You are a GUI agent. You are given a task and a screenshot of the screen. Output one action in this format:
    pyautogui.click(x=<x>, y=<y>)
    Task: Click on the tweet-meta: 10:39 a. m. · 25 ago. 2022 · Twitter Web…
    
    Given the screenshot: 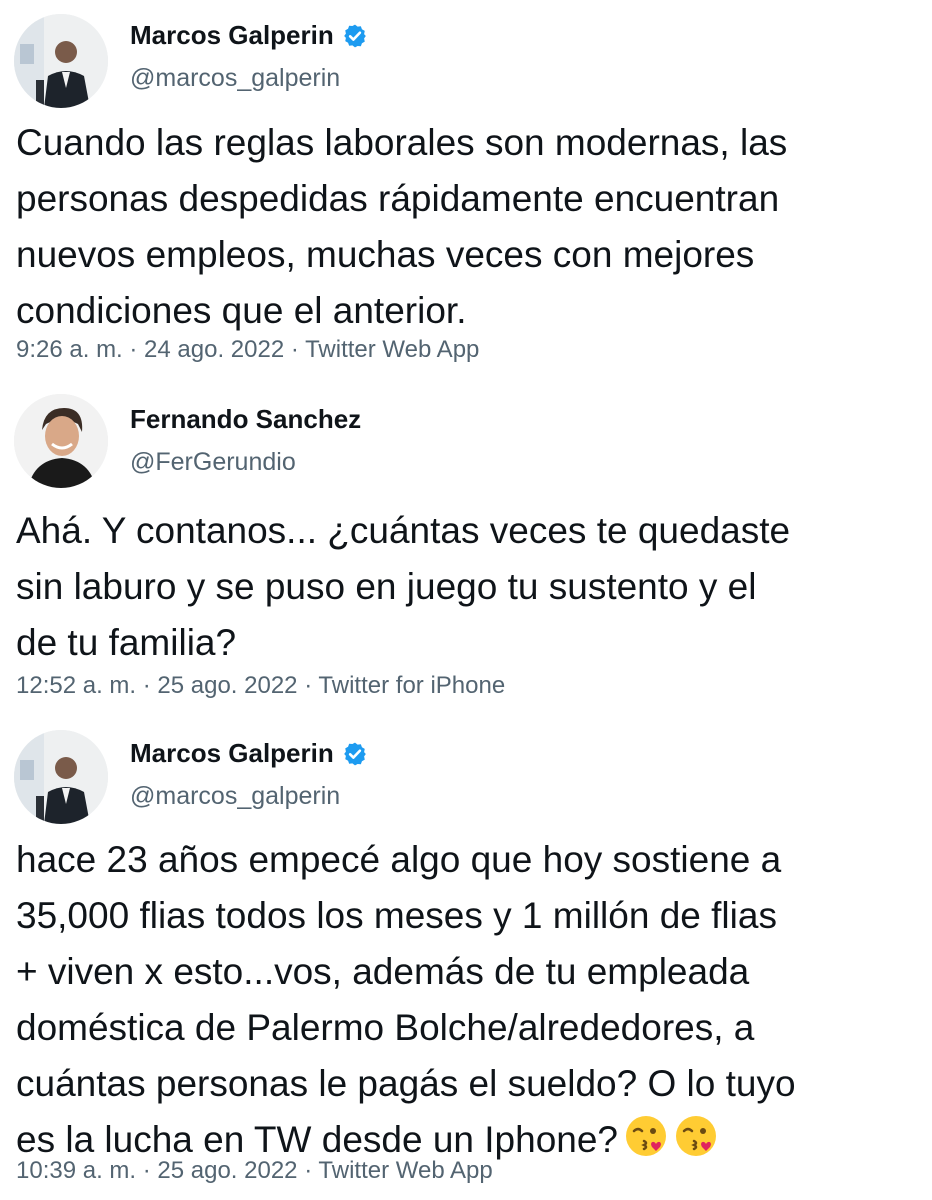 What is the action you would take?
    pyautogui.click(x=254, y=1171)
    